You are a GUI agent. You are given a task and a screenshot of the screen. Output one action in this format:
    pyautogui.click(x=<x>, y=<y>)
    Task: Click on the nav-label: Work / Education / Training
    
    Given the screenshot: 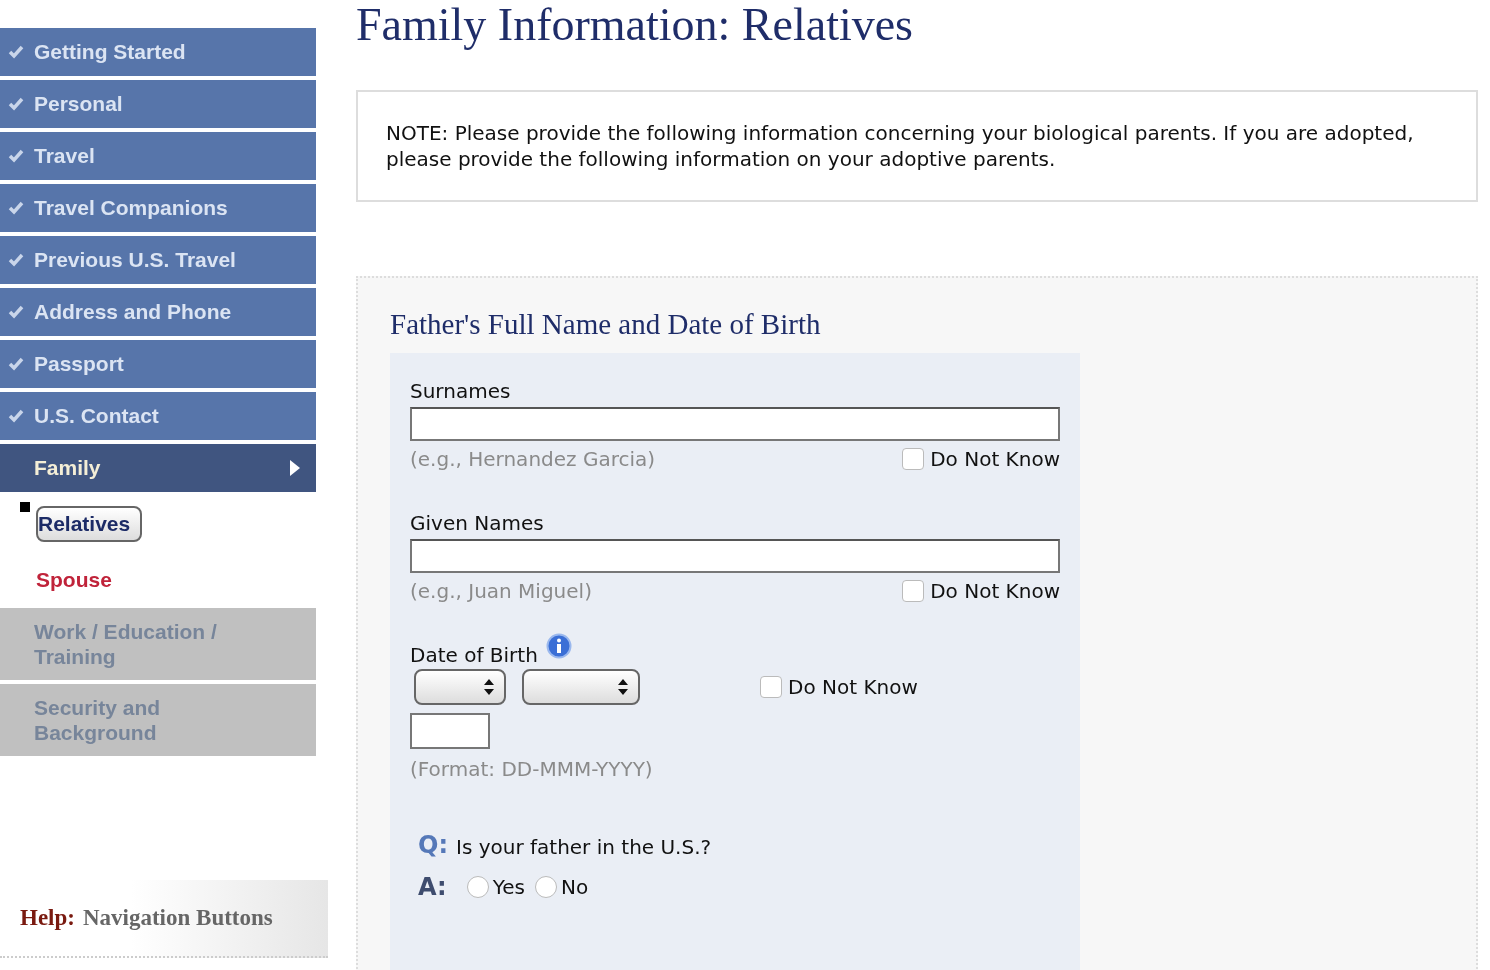 What is the action you would take?
    pyautogui.click(x=126, y=644)
    